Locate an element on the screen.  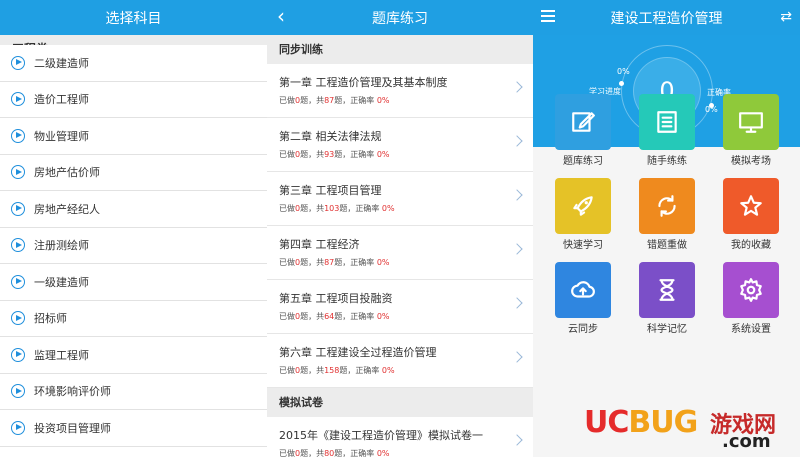
feature-label: 快速学习 is located at coordinates (583, 245).